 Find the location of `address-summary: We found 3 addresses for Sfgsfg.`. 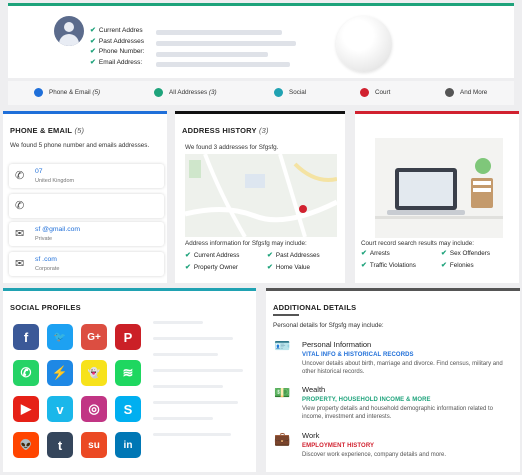

address-summary: We found 3 addresses for Sfgsfg. is located at coordinates (232, 147).